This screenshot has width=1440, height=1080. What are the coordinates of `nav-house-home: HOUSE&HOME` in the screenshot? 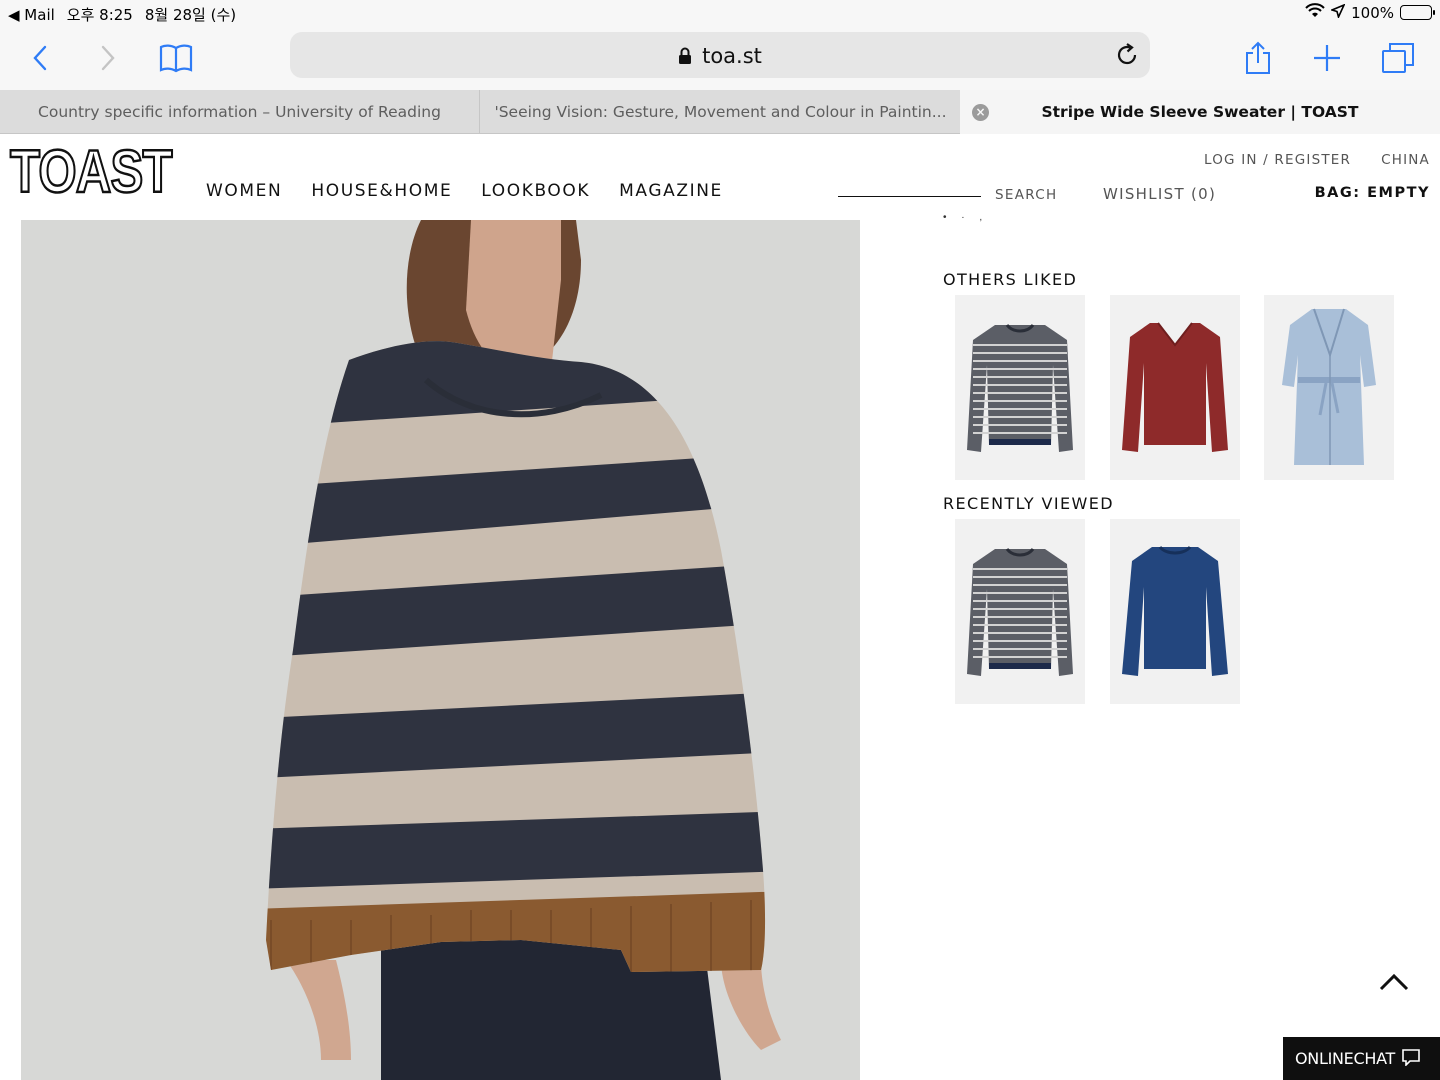 It's located at (381, 191).